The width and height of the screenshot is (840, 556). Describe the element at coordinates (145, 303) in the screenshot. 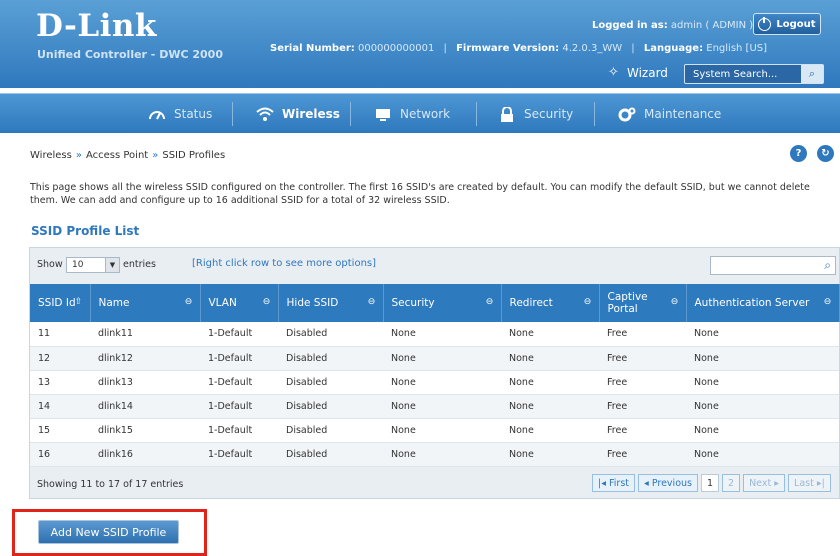

I see `col-name: Name ⊖` at that location.